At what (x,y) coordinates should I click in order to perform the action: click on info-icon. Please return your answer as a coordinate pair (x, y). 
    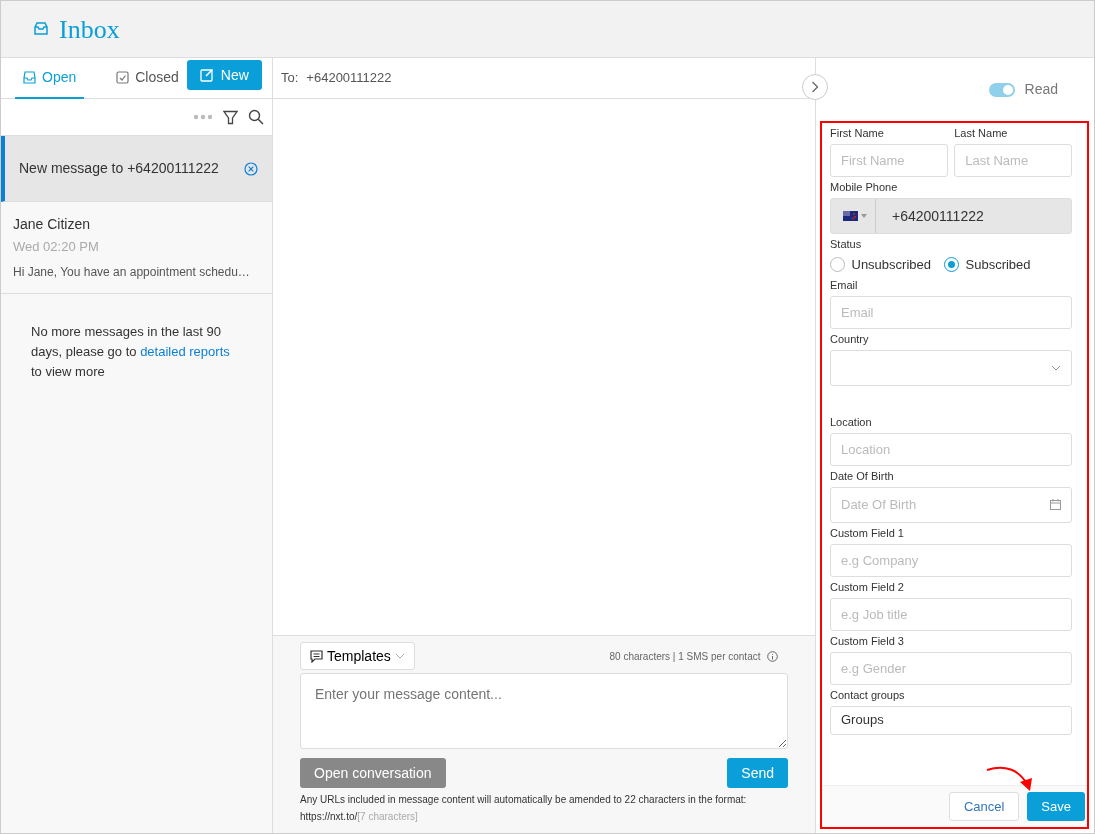
    Looking at the image, I should click on (772, 656).